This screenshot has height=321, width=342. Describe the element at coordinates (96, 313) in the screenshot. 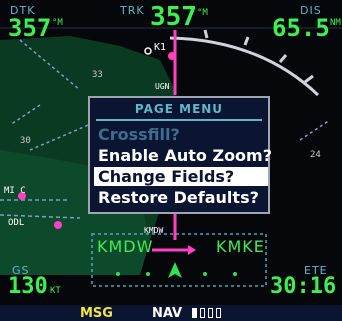

I see `msg-annunciator: MSG` at that location.